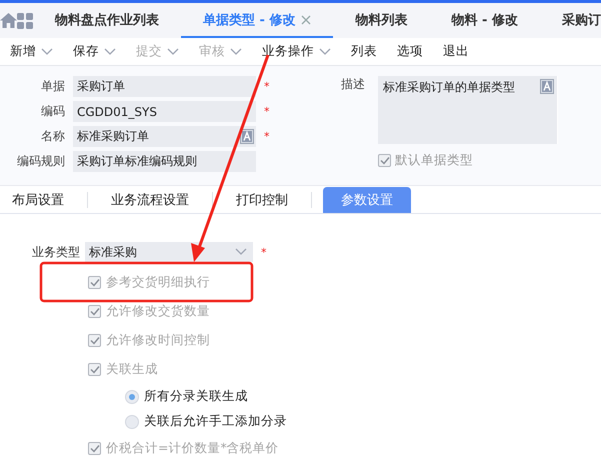 This screenshot has width=601, height=462. Describe the element at coordinates (192, 448) in the screenshot. I see `checkbox-label: 价税合计=计价数量*含税单价` at that location.